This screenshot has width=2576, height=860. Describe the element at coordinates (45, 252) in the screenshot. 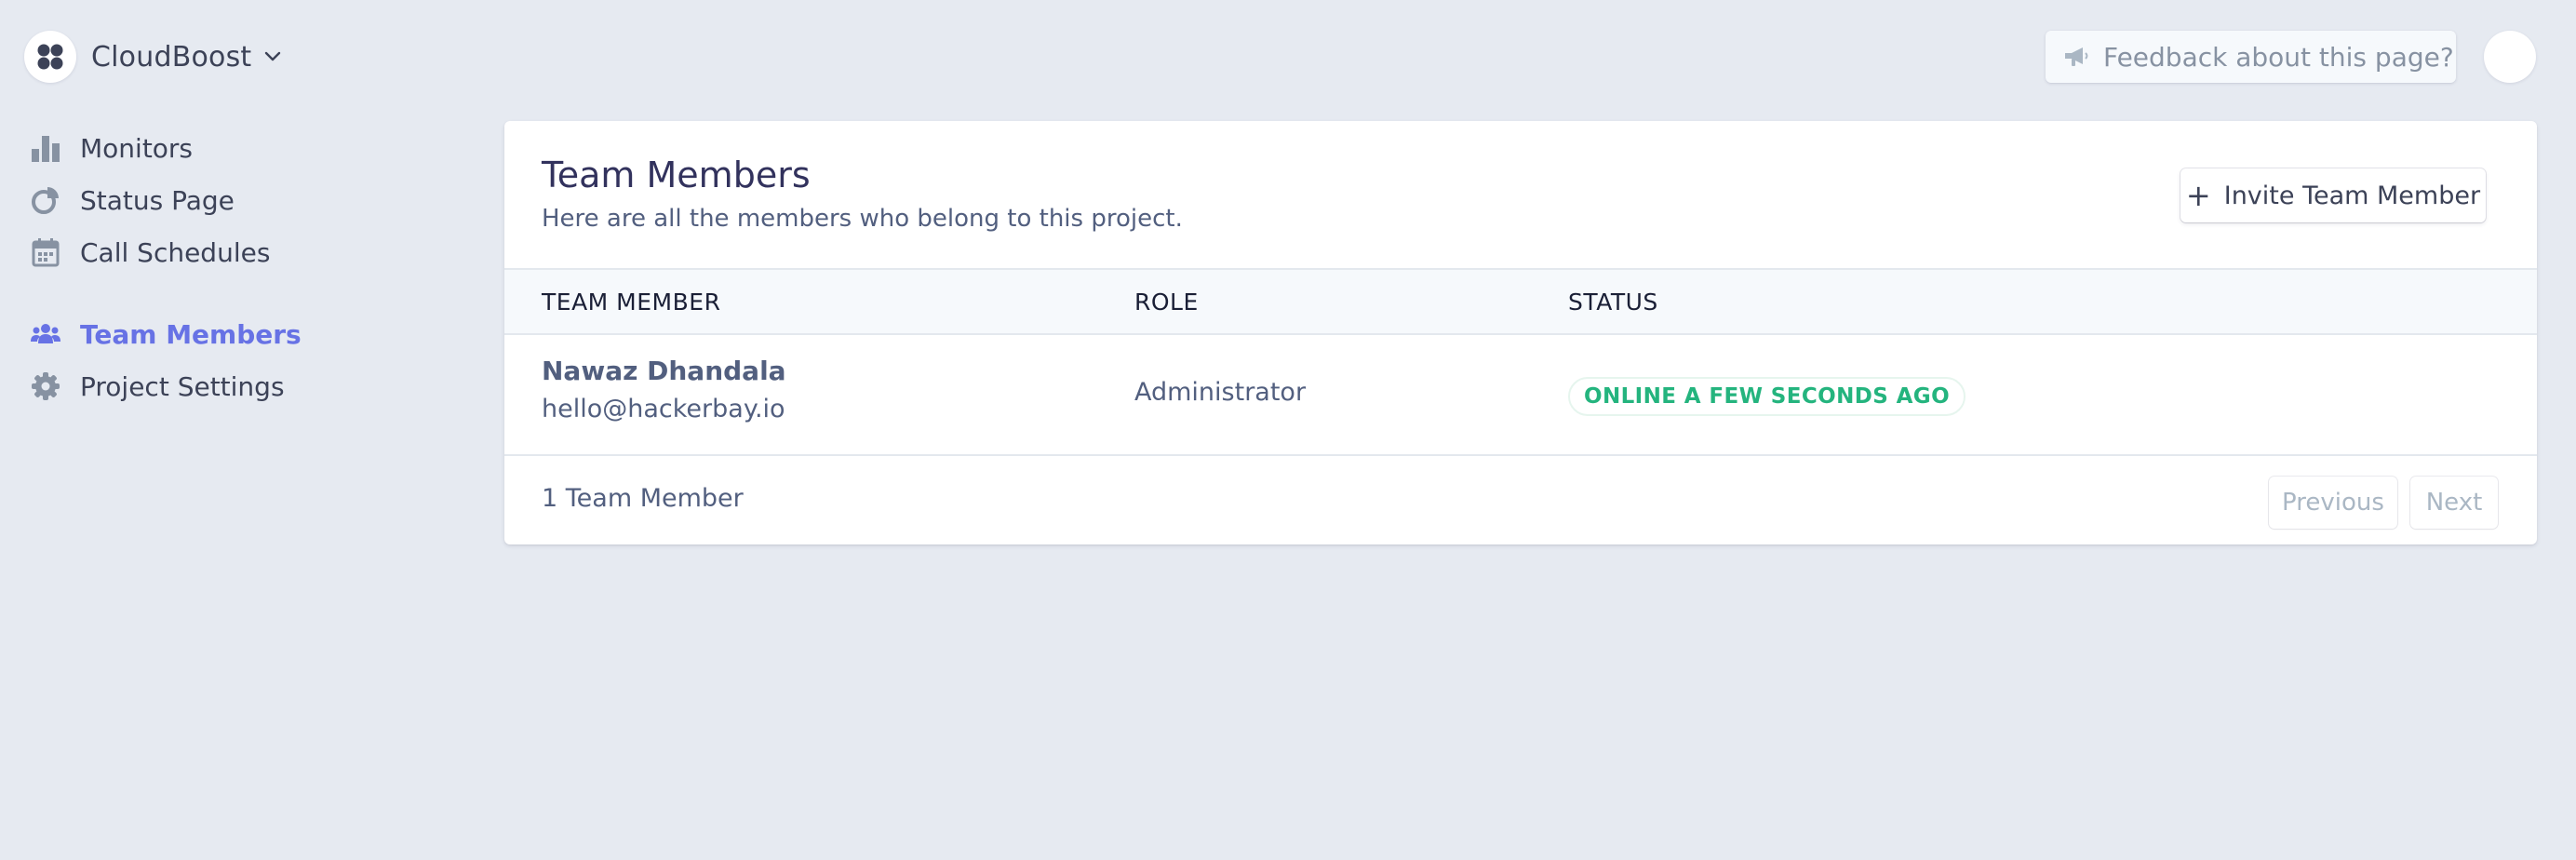

I see `calendar-icon` at that location.